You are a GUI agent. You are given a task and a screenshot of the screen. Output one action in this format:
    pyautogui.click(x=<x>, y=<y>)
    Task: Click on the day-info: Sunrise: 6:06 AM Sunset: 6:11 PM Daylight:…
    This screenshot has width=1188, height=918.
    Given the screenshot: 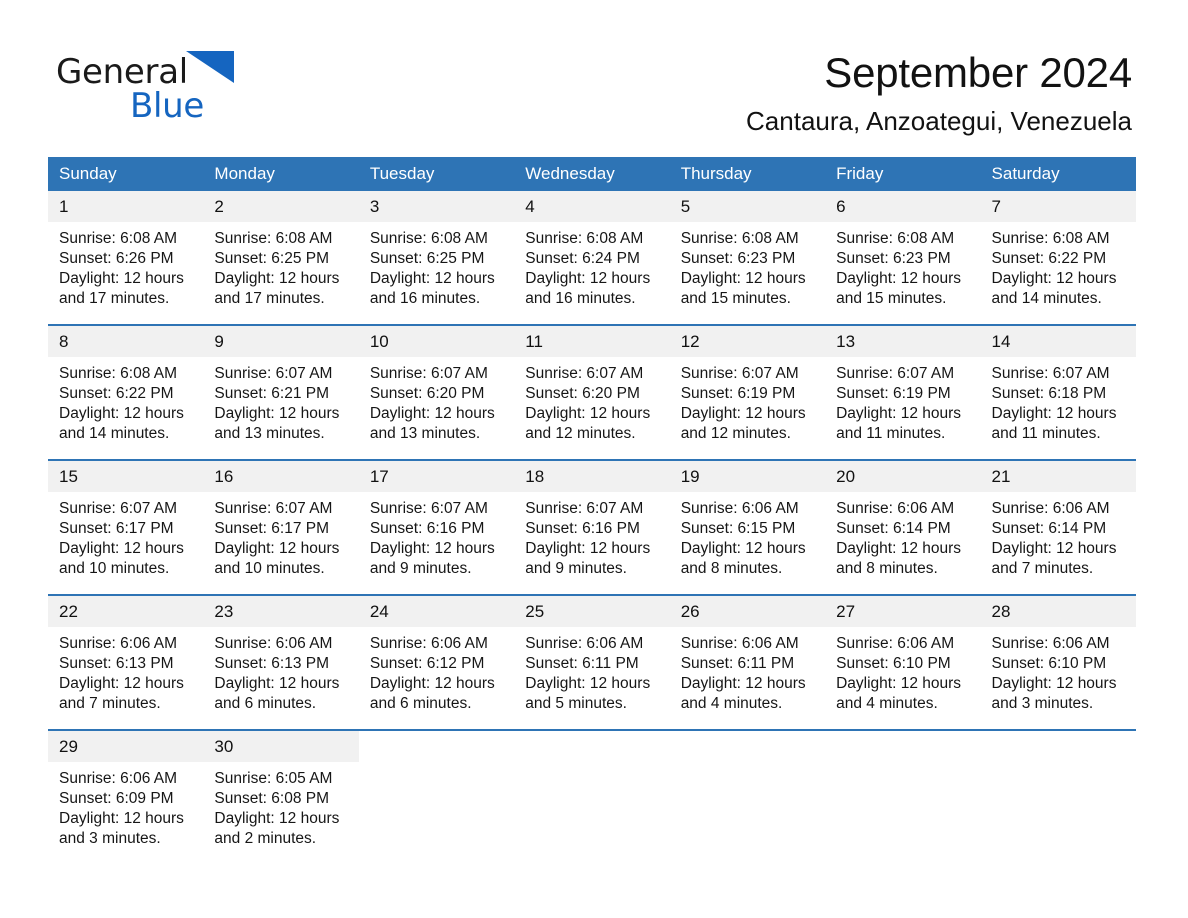 What is the action you would take?
    pyautogui.click(x=591, y=670)
    